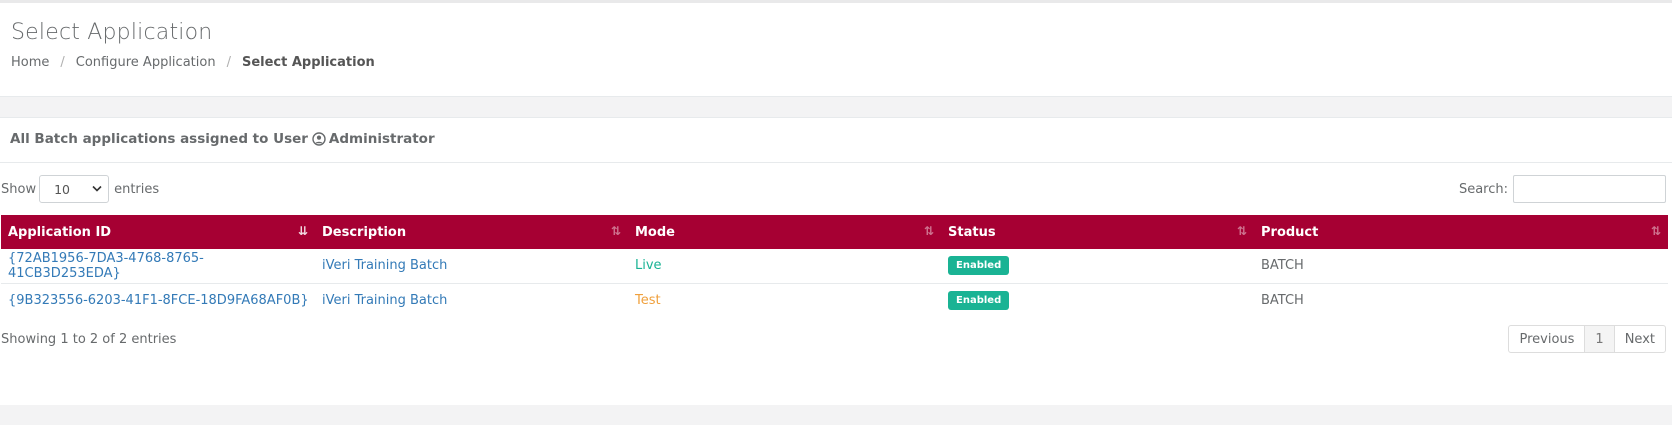  I want to click on show-label: Show, so click(19, 189).